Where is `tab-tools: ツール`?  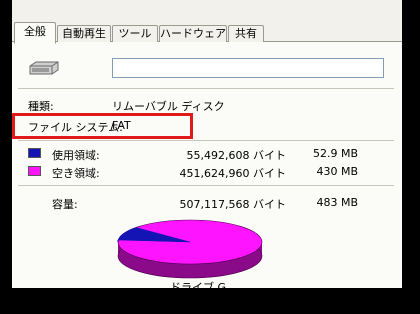
tab-tools: ツール is located at coordinates (135, 33).